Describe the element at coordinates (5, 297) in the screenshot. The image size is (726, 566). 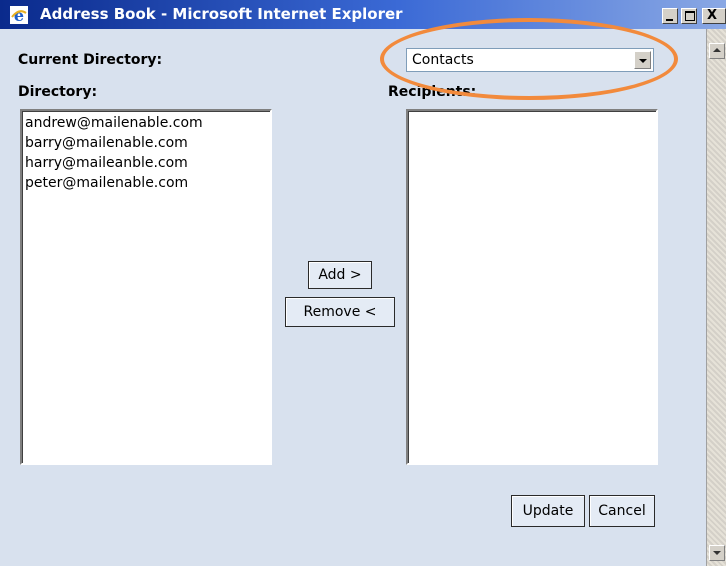
I see `window-left-edge` at that location.